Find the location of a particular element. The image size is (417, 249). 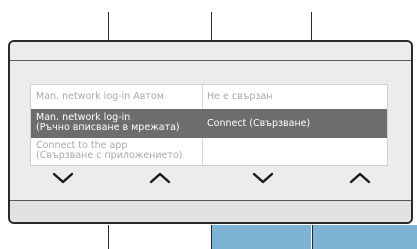

scroll-up-button is located at coordinates (160, 178).